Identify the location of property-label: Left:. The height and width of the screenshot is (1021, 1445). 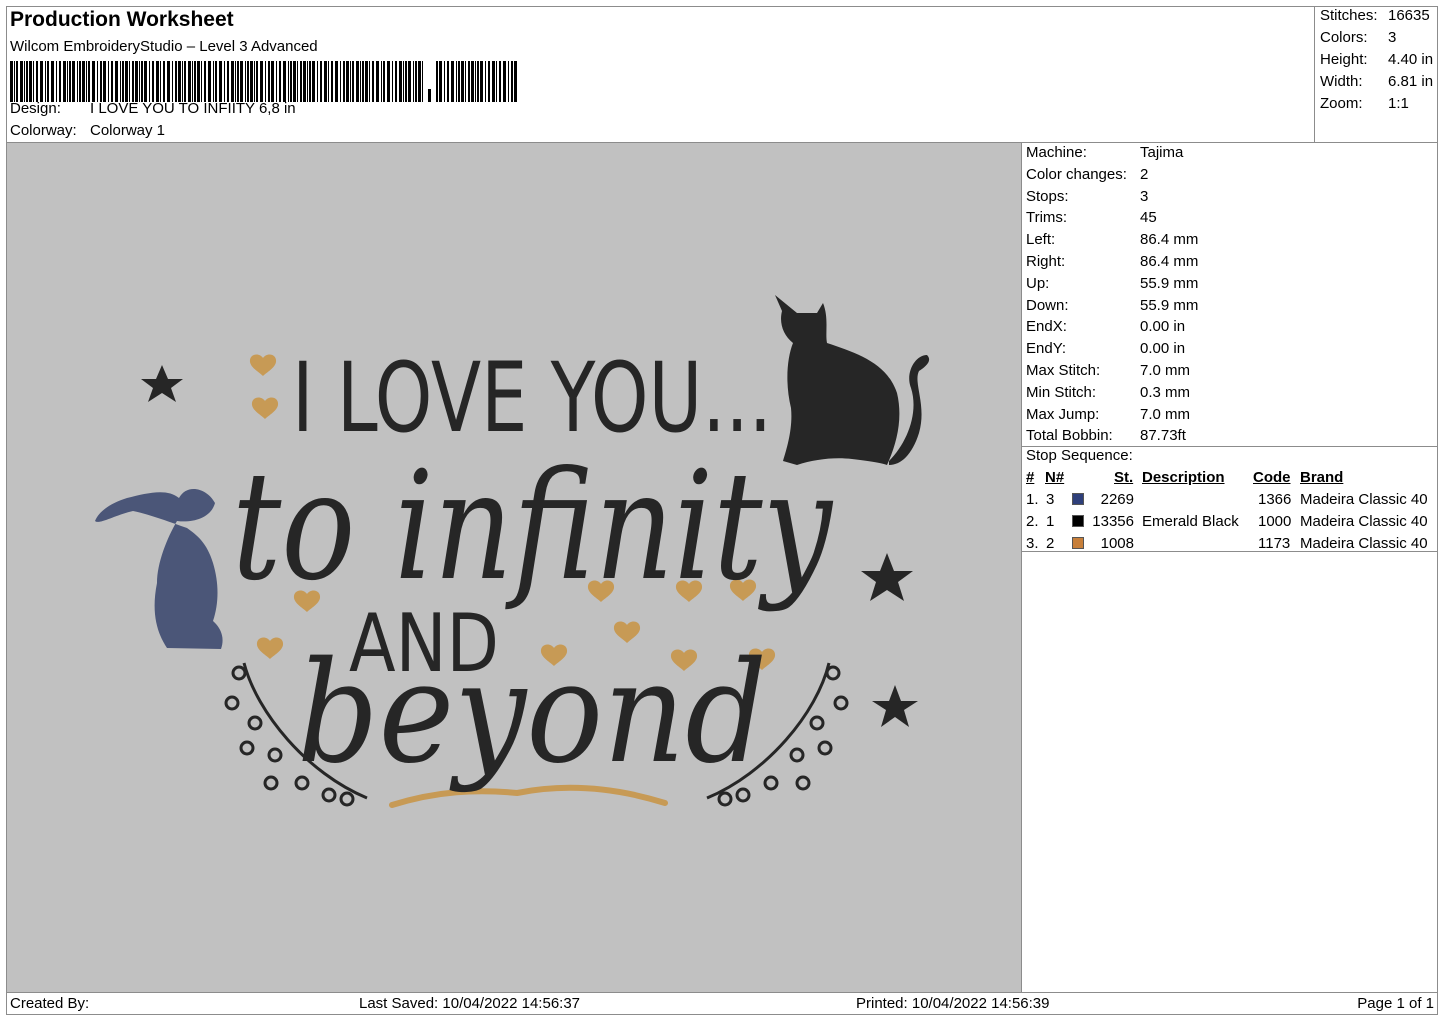
(1041, 240).